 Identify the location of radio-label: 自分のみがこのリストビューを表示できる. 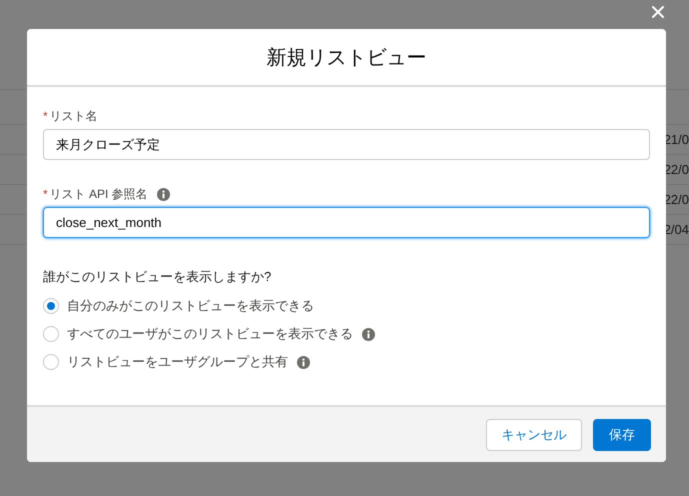
(190, 306).